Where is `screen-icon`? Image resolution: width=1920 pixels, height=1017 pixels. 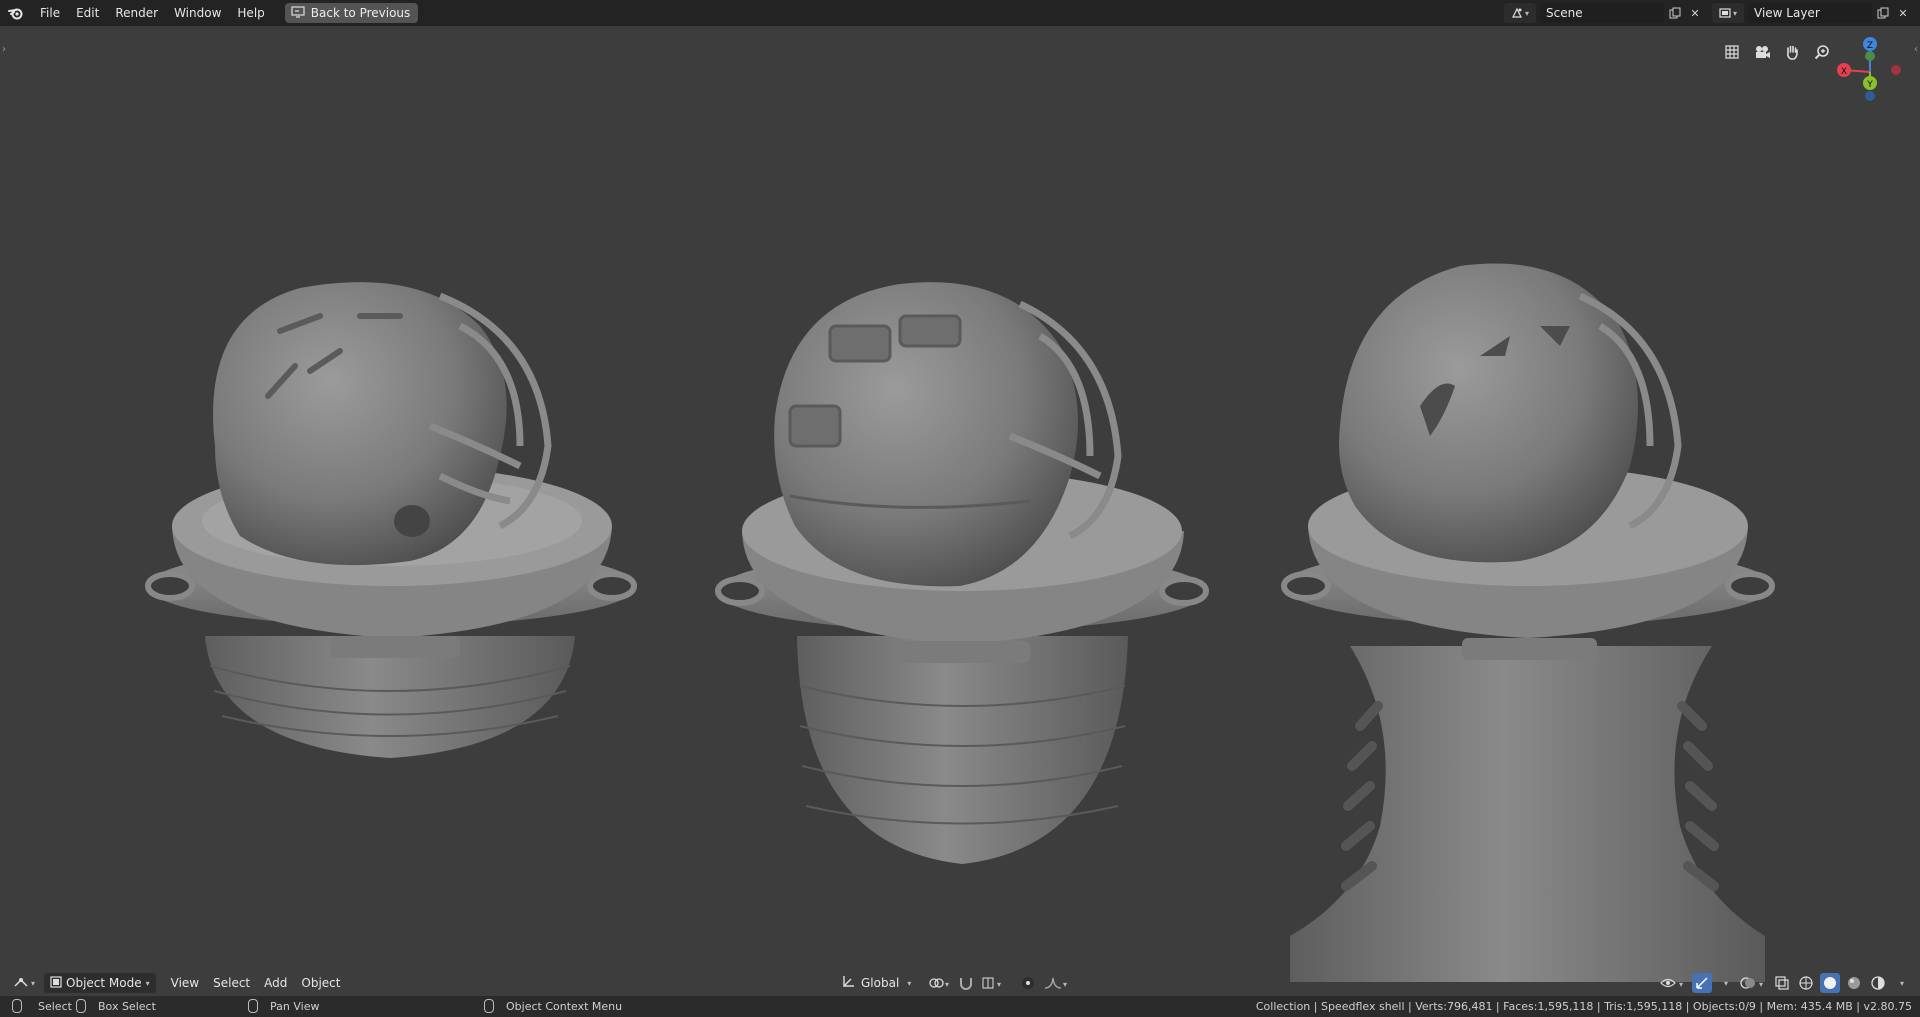 screen-icon is located at coordinates (298, 13).